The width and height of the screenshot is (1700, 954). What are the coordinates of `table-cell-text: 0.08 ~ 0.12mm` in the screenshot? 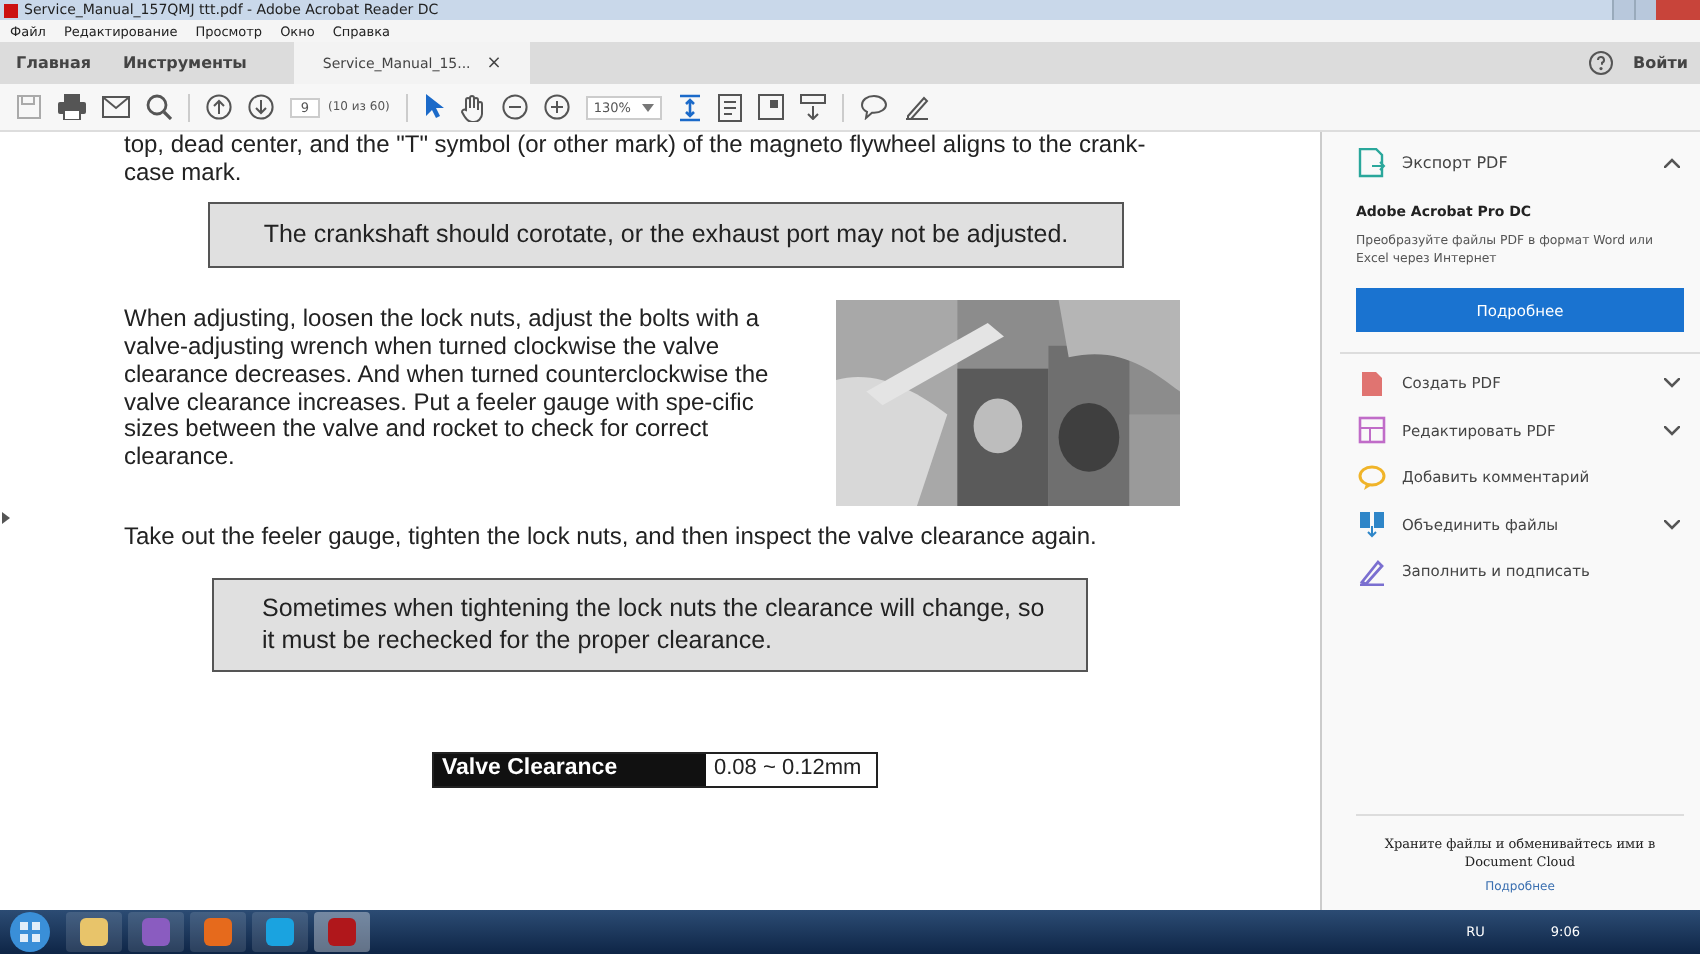 It's located at (788, 769).